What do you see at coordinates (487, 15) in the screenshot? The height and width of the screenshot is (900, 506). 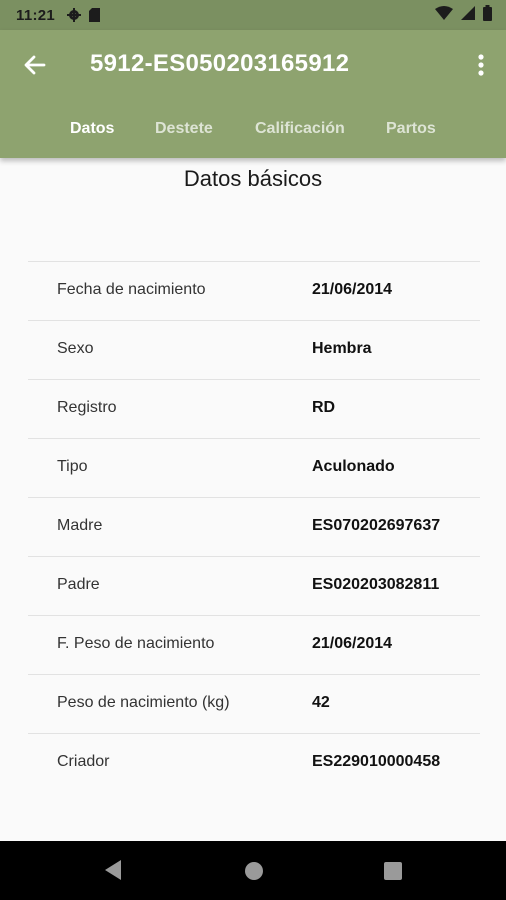 I see `battery-icon` at bounding box center [487, 15].